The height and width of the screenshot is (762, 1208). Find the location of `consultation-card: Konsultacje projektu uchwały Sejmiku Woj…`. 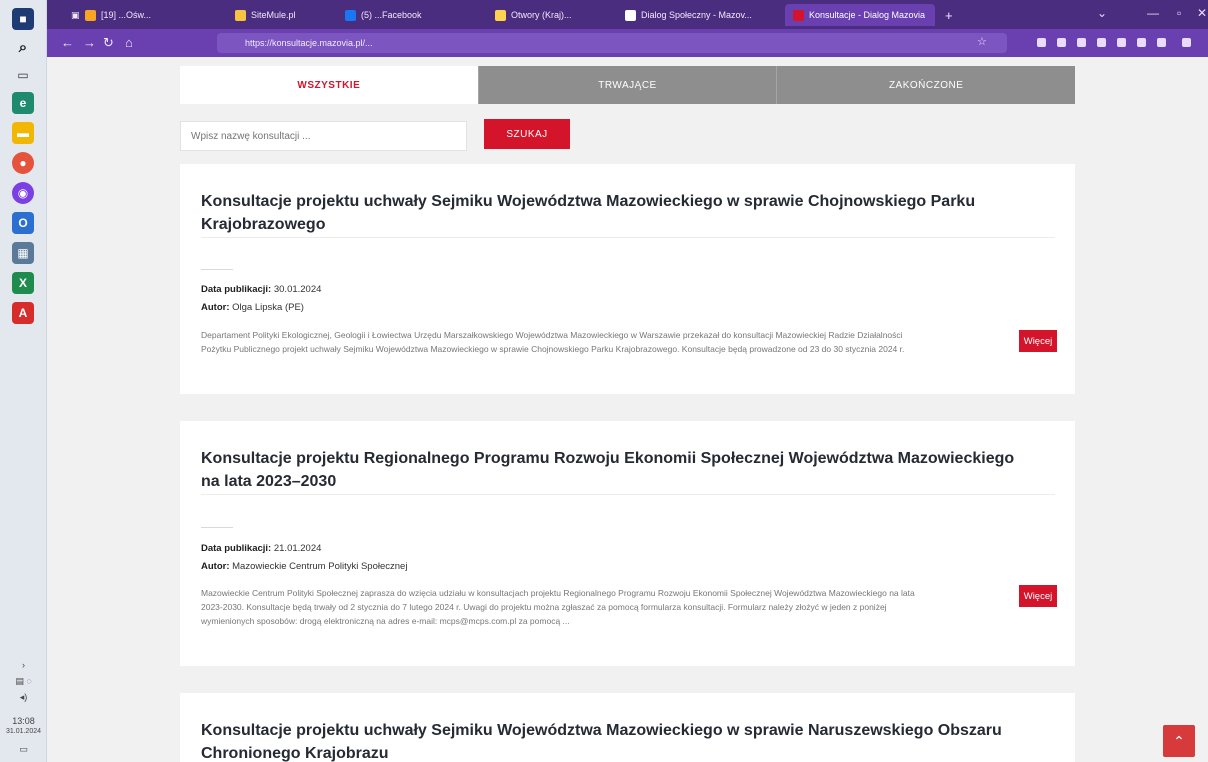

consultation-card: Konsultacje projektu uchwały Sejmiku Woj… is located at coordinates (627, 727).